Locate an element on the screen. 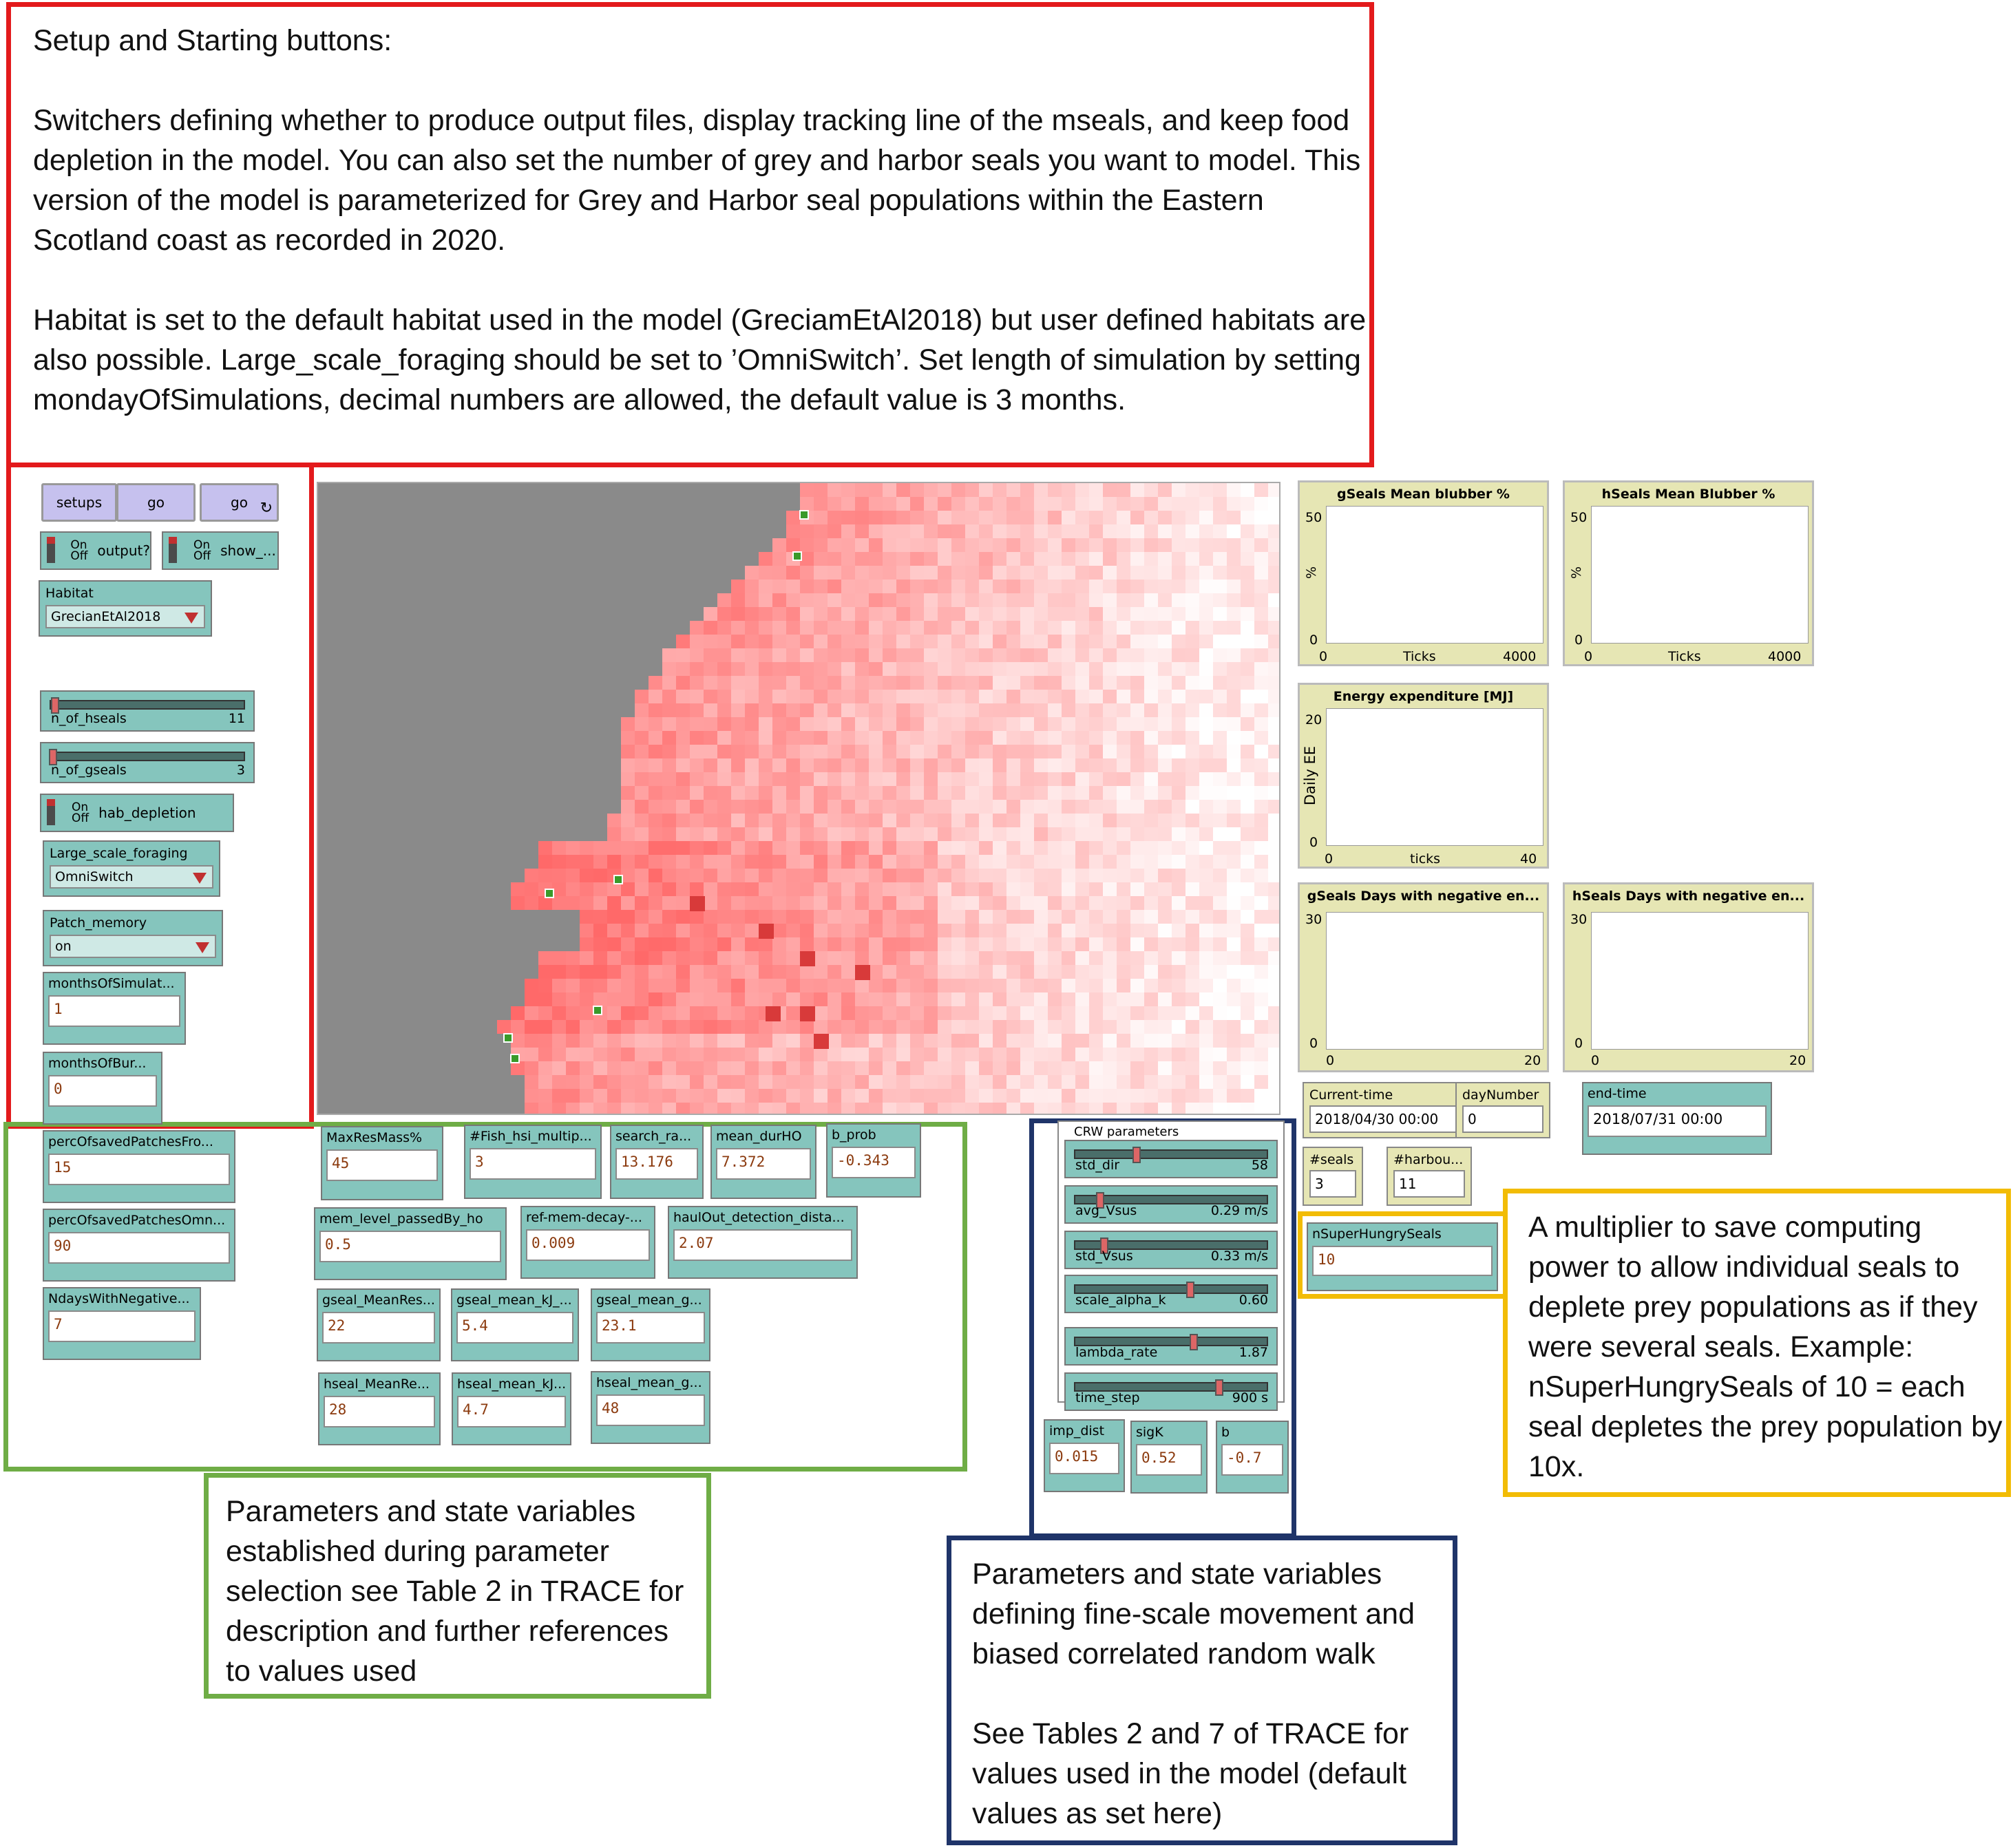  sigk-input: sigK 0.52 is located at coordinates (1169, 1457).